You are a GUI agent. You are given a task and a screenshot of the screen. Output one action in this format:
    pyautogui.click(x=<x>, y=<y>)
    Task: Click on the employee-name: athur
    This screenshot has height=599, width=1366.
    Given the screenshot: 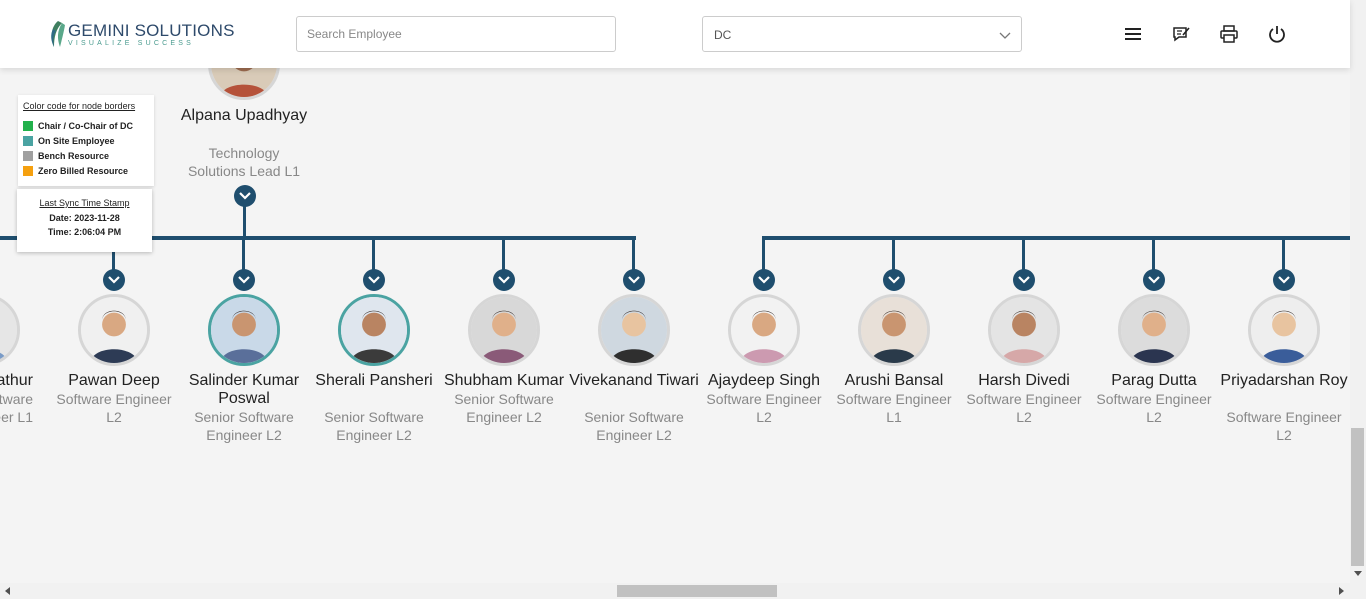 What is the action you would take?
    pyautogui.click(x=16, y=380)
    